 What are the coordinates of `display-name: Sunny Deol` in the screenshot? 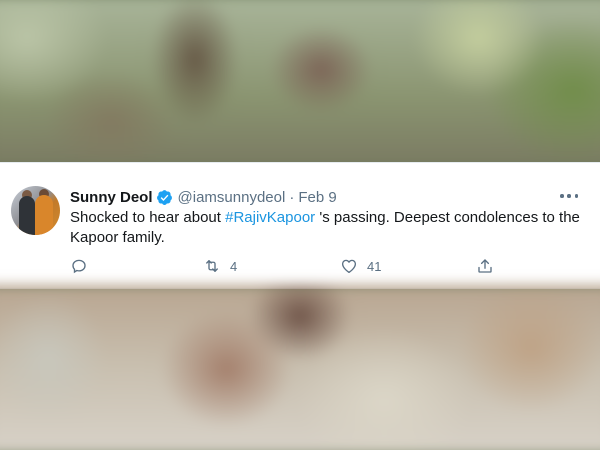 It's located at (111, 197).